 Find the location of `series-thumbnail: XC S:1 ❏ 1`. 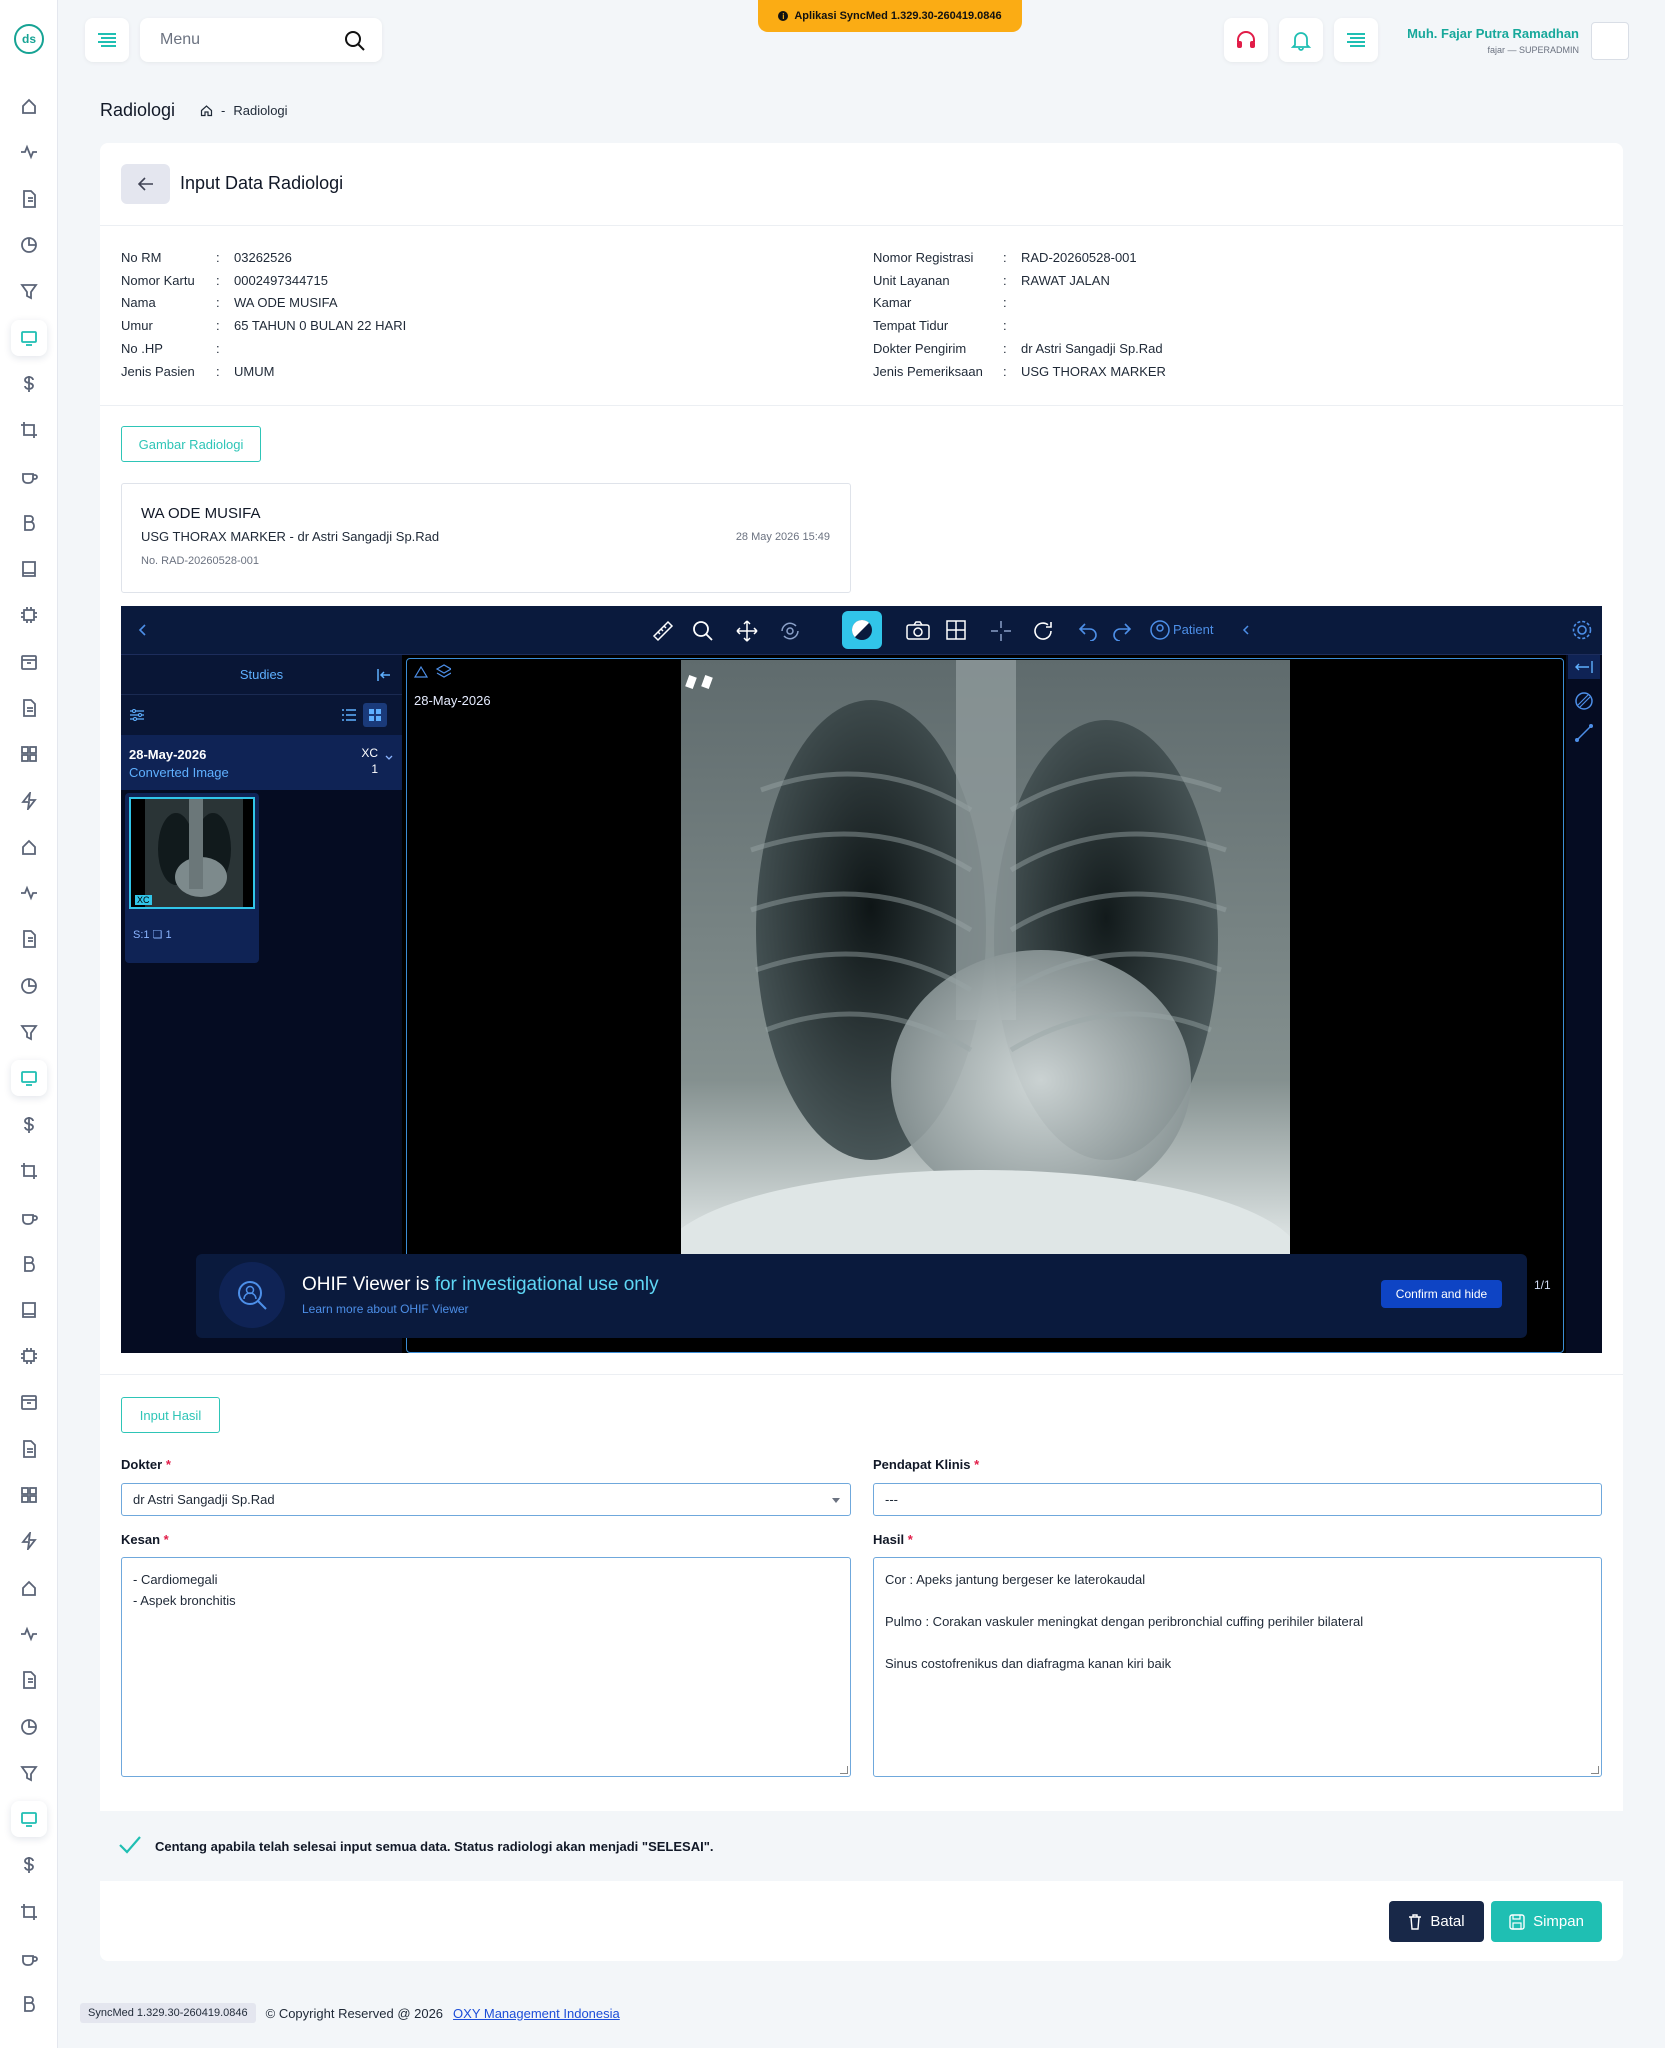

series-thumbnail: XC S:1 ❏ 1 is located at coordinates (192, 878).